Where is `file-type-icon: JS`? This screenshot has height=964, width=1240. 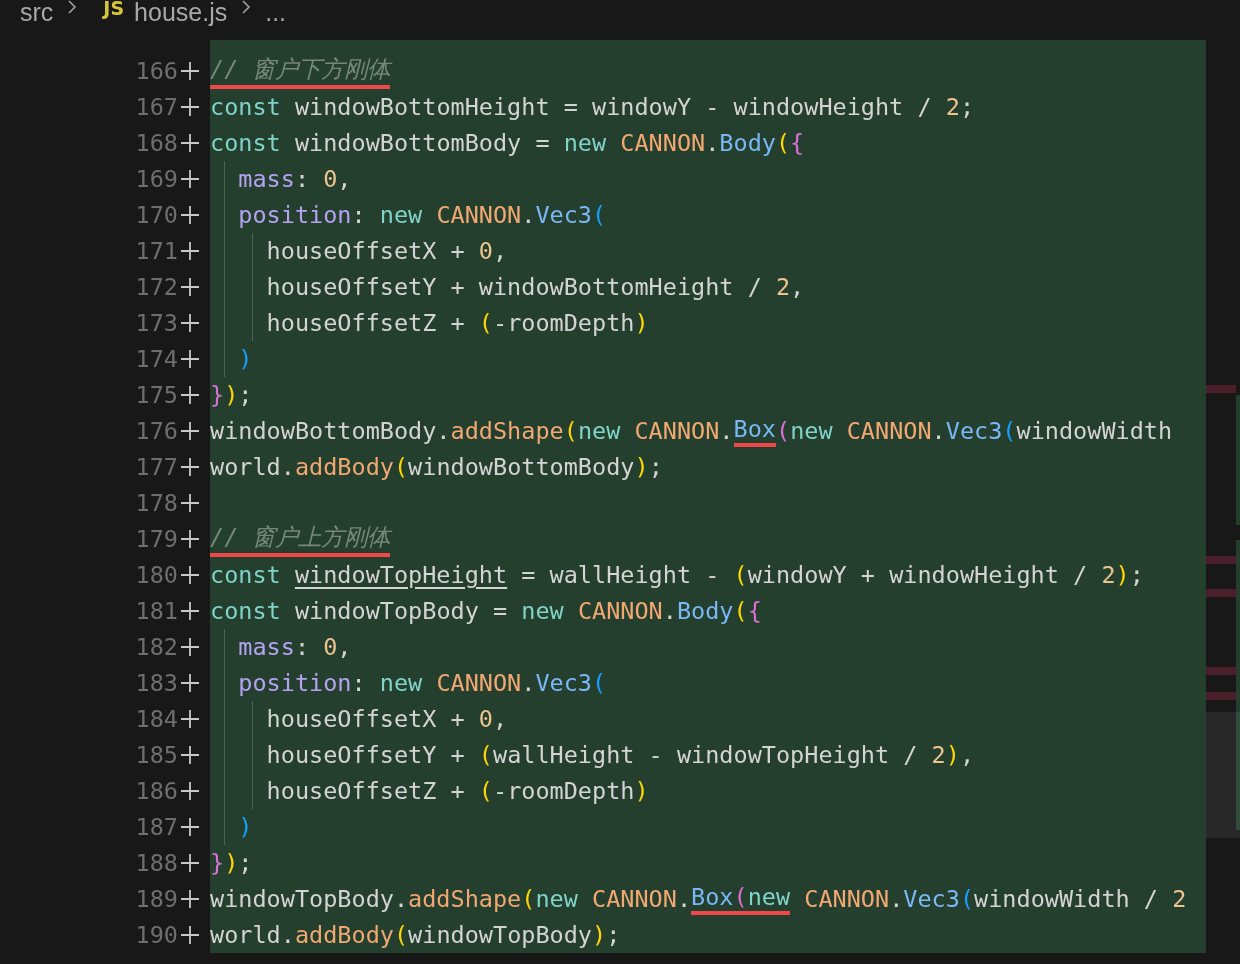 file-type-icon: JS is located at coordinates (114, 9).